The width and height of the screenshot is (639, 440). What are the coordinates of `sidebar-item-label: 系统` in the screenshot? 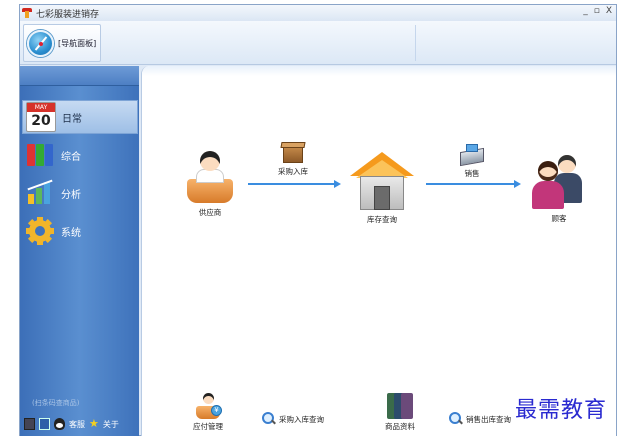 It's located at (71, 233).